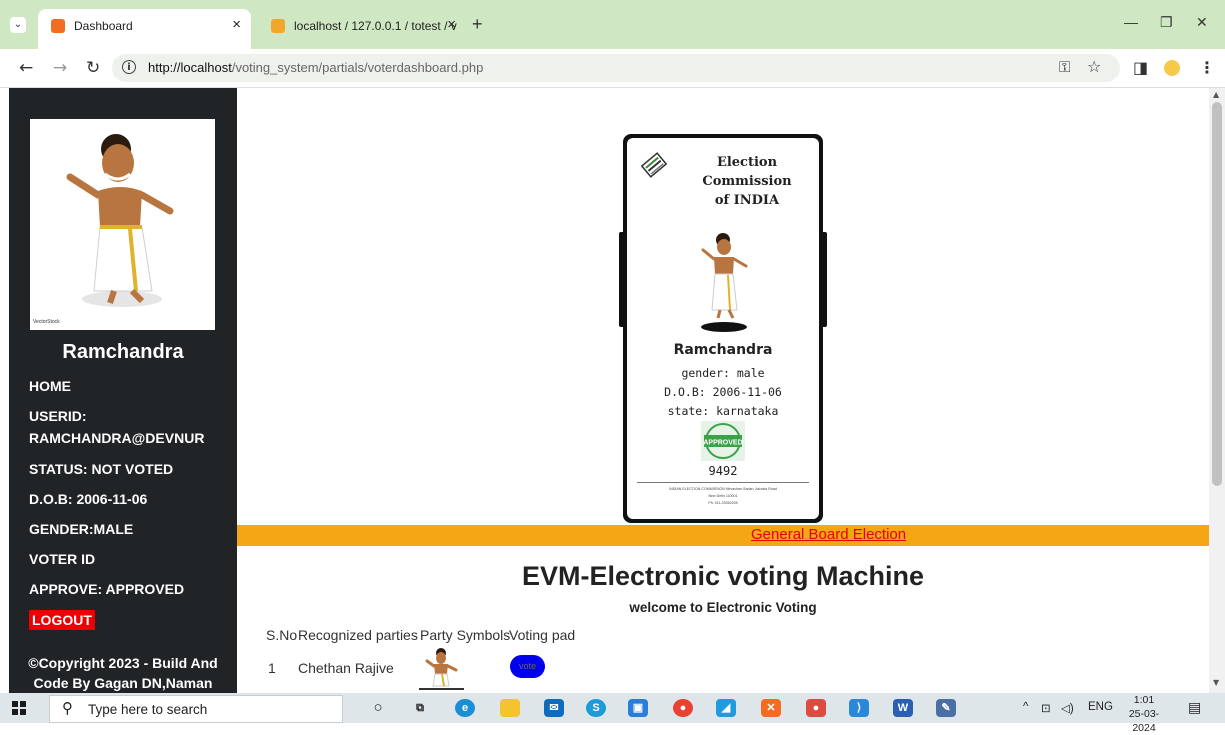 This screenshot has width=1225, height=735. Describe the element at coordinates (1194, 707) in the screenshot. I see `notifications-icon: ▤` at that location.